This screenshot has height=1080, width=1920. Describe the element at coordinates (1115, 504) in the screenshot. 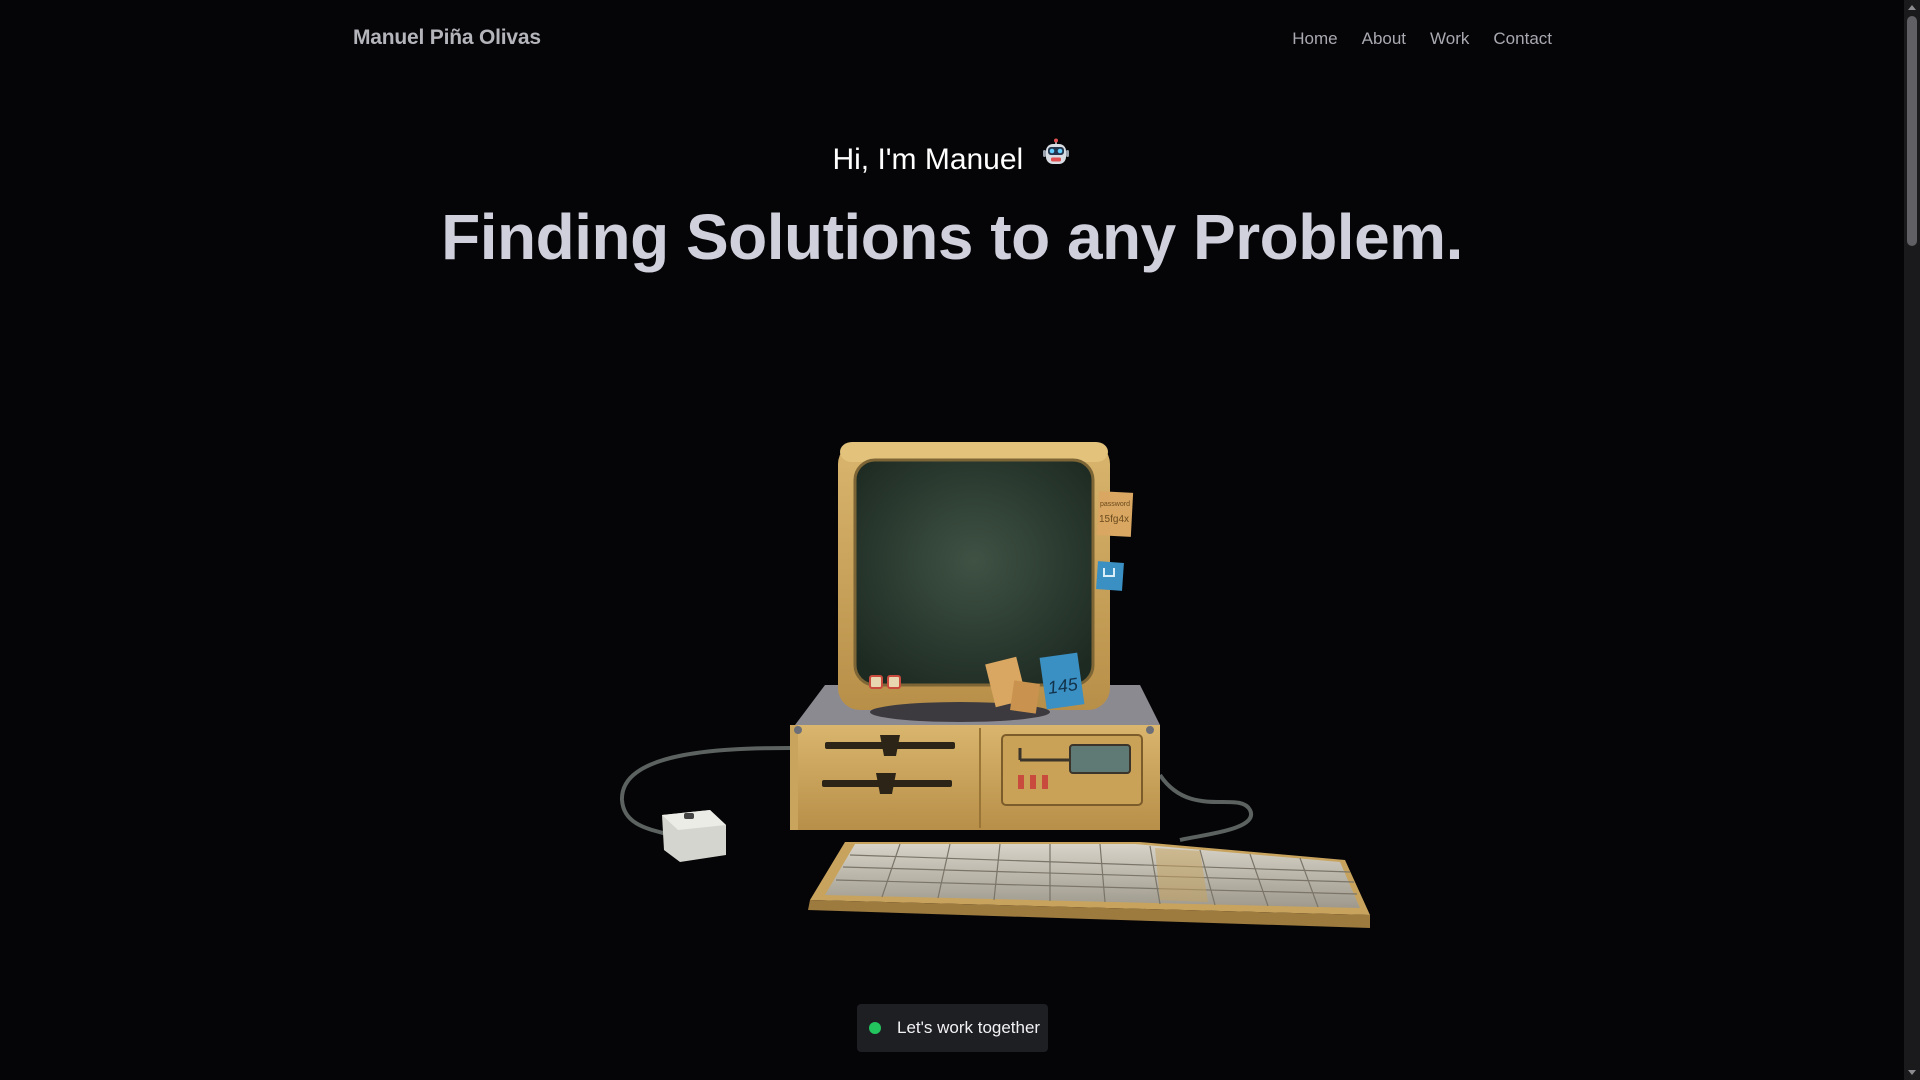

I see `svg-text: password` at that location.